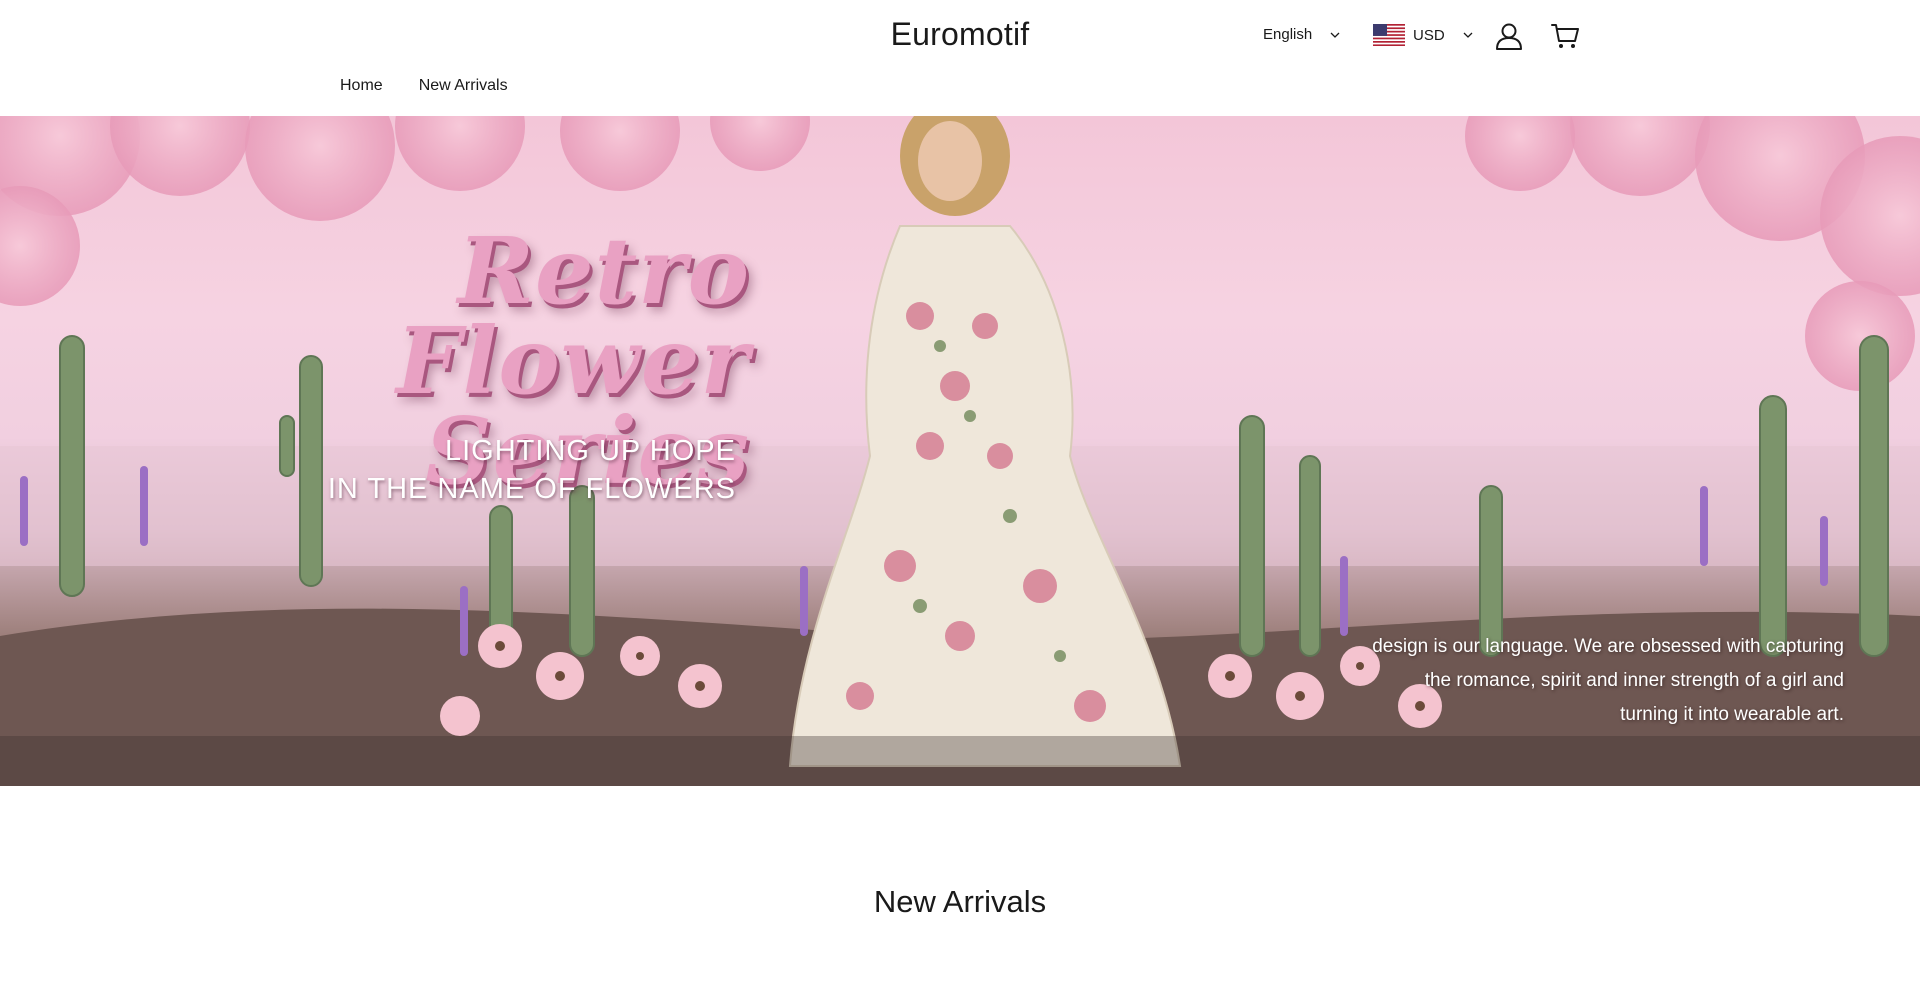  Describe the element at coordinates (960, 58) in the screenshot. I see `site-header: Euromotif English USD Home New Arrivals` at that location.